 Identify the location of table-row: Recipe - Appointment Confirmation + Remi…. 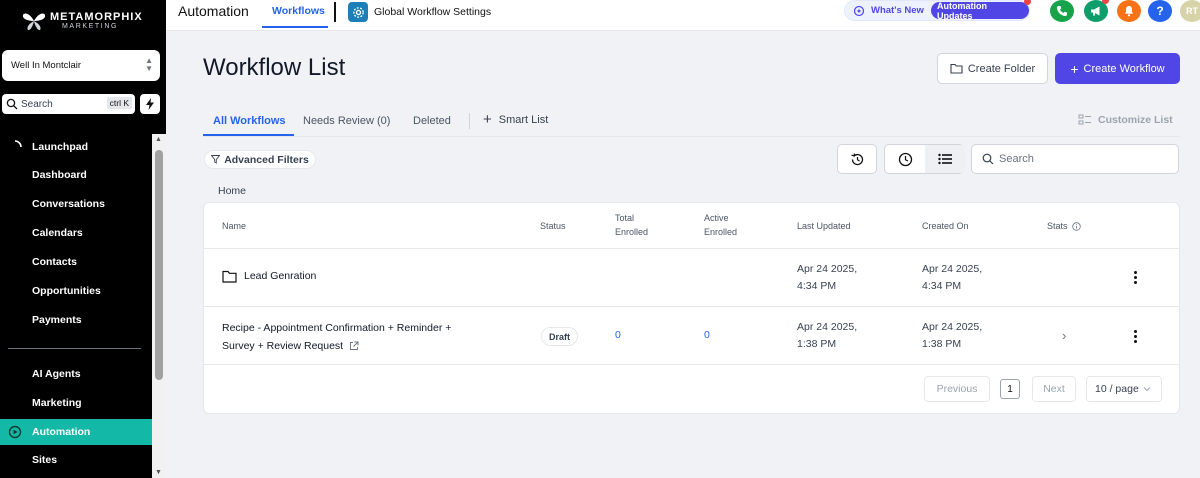
(691, 336).